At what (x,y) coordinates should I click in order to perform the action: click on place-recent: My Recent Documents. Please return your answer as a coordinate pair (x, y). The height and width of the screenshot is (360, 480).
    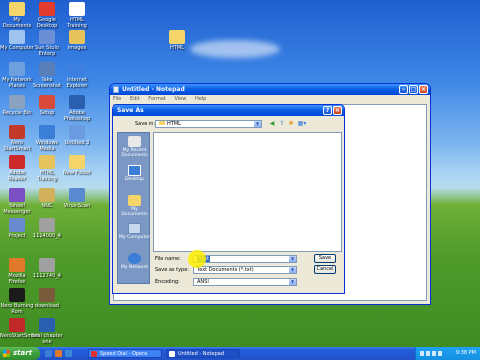
    Looking at the image, I should click on (134, 147).